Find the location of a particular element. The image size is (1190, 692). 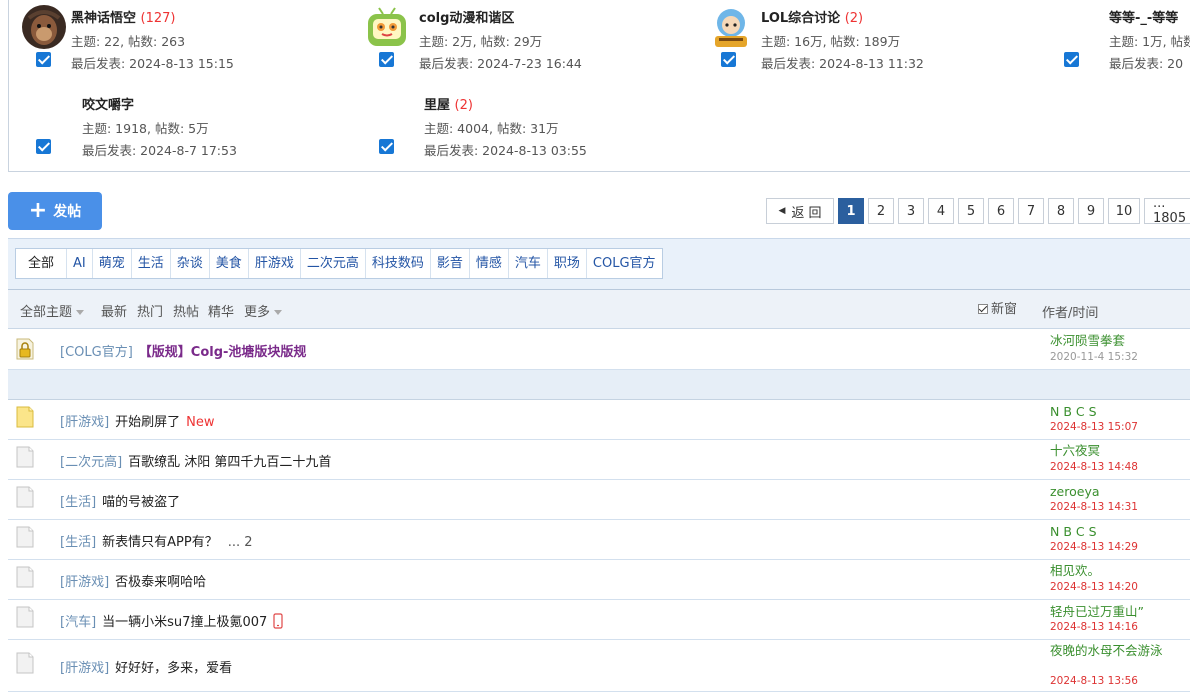

chevron-left-icon: ◀ is located at coordinates (782, 211).